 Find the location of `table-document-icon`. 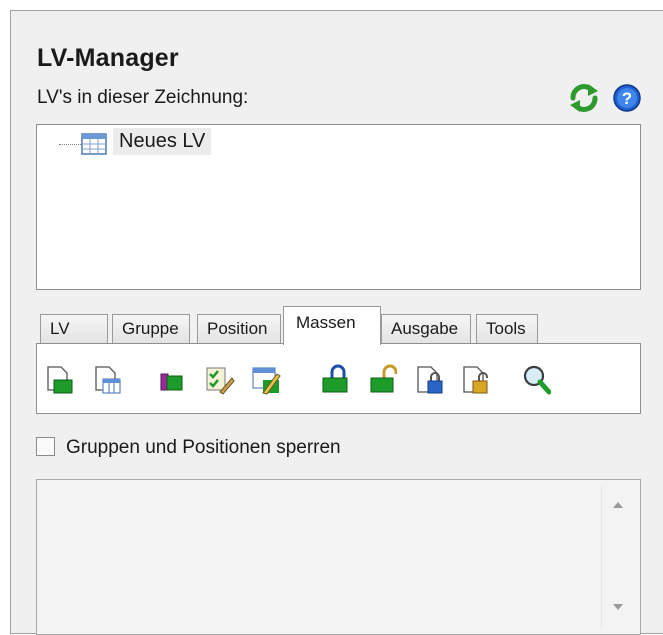

table-document-icon is located at coordinates (108, 380).